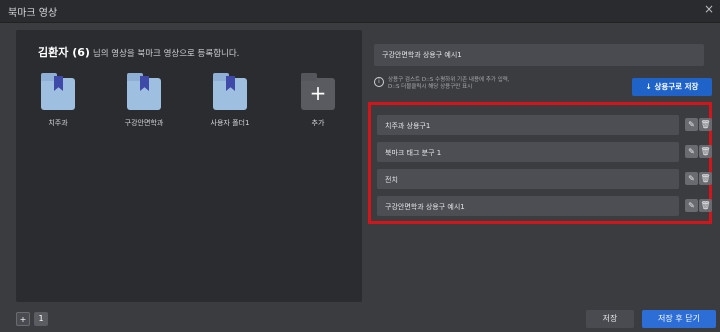  I want to click on window-title: 북마크 영상, so click(33, 13).